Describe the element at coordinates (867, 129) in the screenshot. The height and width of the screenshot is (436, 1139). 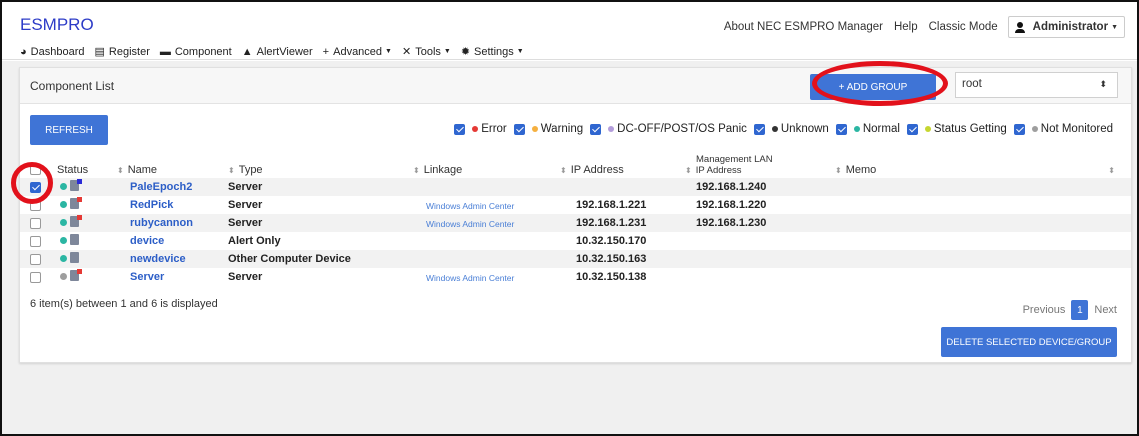
I see `legend-filter-4: Normal` at that location.